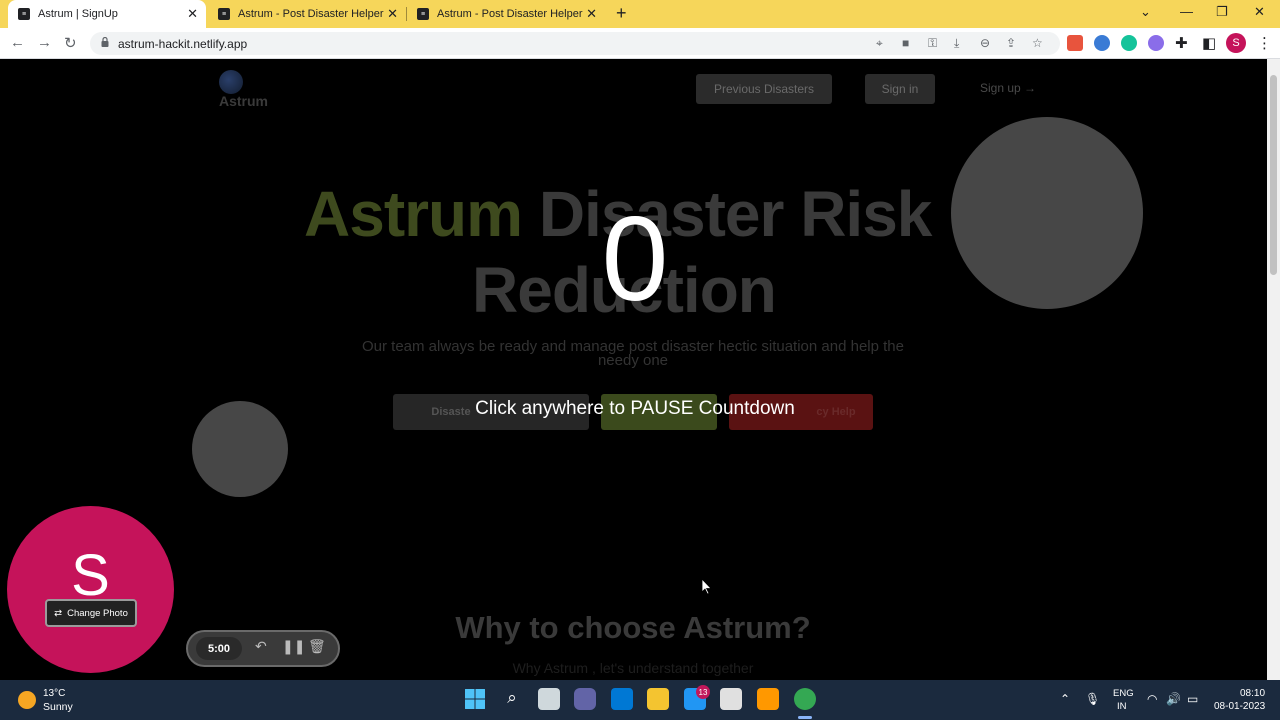 Image resolution: width=1280 pixels, height=720 pixels. What do you see at coordinates (575, 43) in the screenshot?
I see `address-bar: astrum-hackit.netlify.app ⌖ ■ ⚿ ⤓ ⊖ ⇪ ☆` at bounding box center [575, 43].